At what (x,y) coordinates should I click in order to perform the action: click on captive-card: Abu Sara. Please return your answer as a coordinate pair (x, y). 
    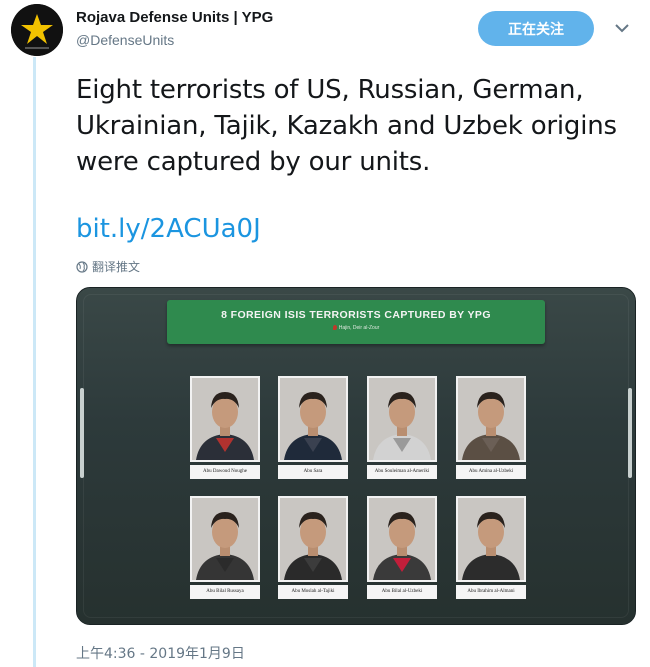
    Looking at the image, I should click on (313, 427).